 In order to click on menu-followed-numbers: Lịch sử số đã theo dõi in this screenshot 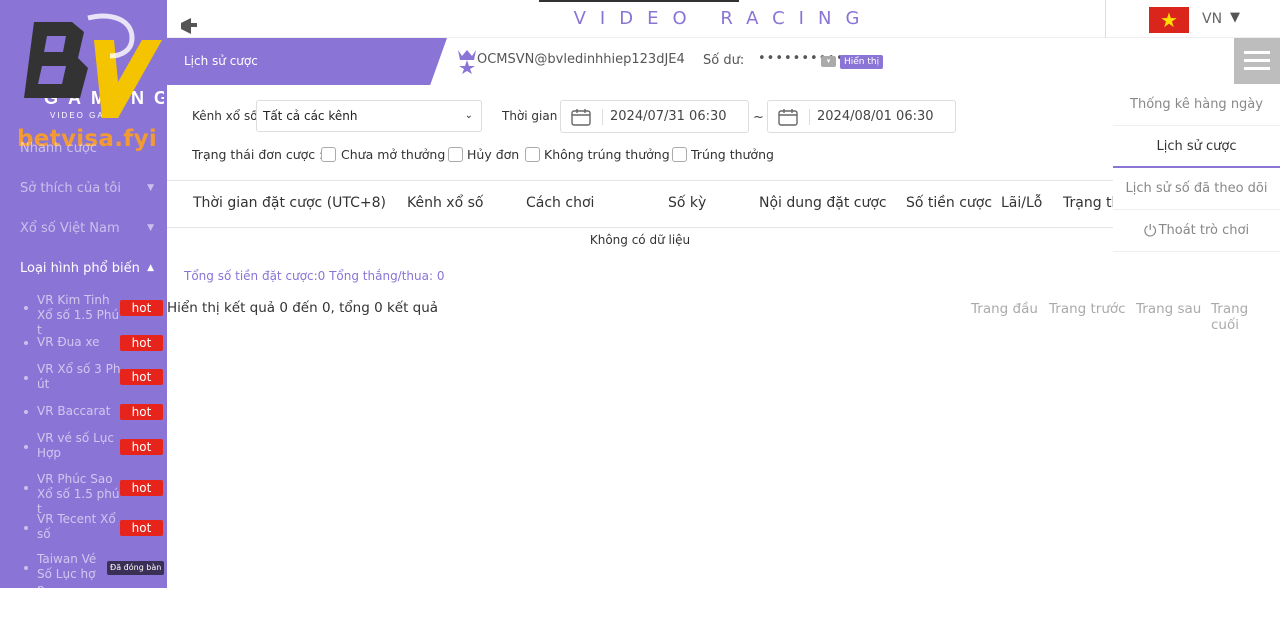, I will do `click(1196, 189)`.